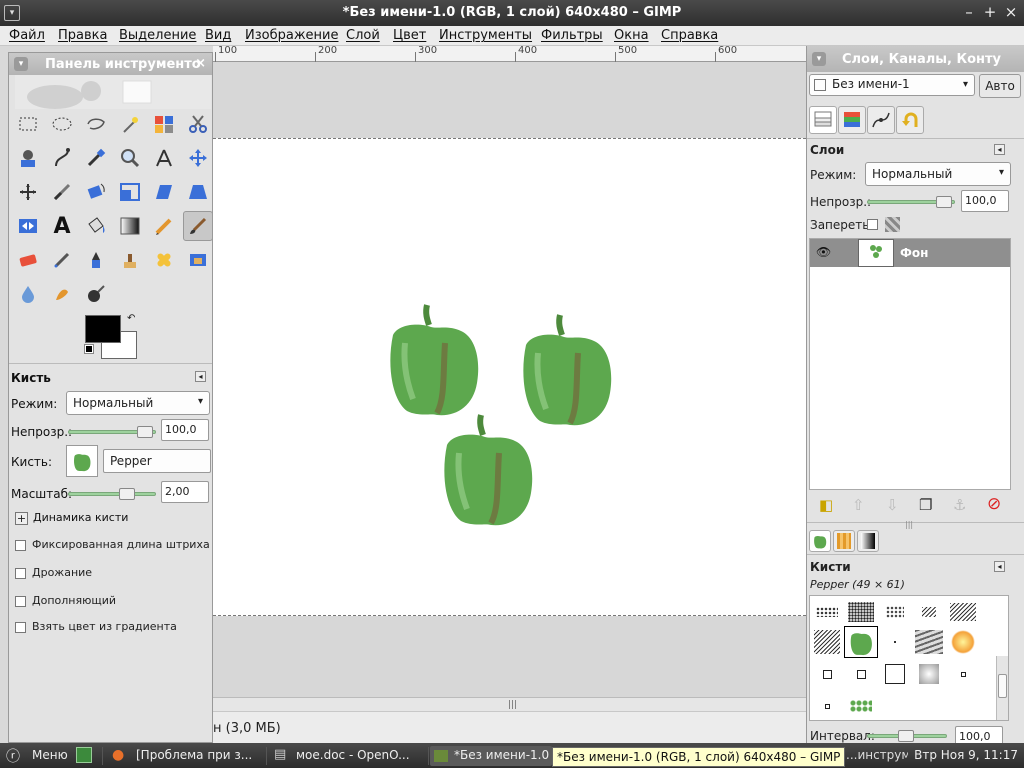  Describe the element at coordinates (910, 120) in the screenshot. I see `undo-history-tab-icon` at that location.